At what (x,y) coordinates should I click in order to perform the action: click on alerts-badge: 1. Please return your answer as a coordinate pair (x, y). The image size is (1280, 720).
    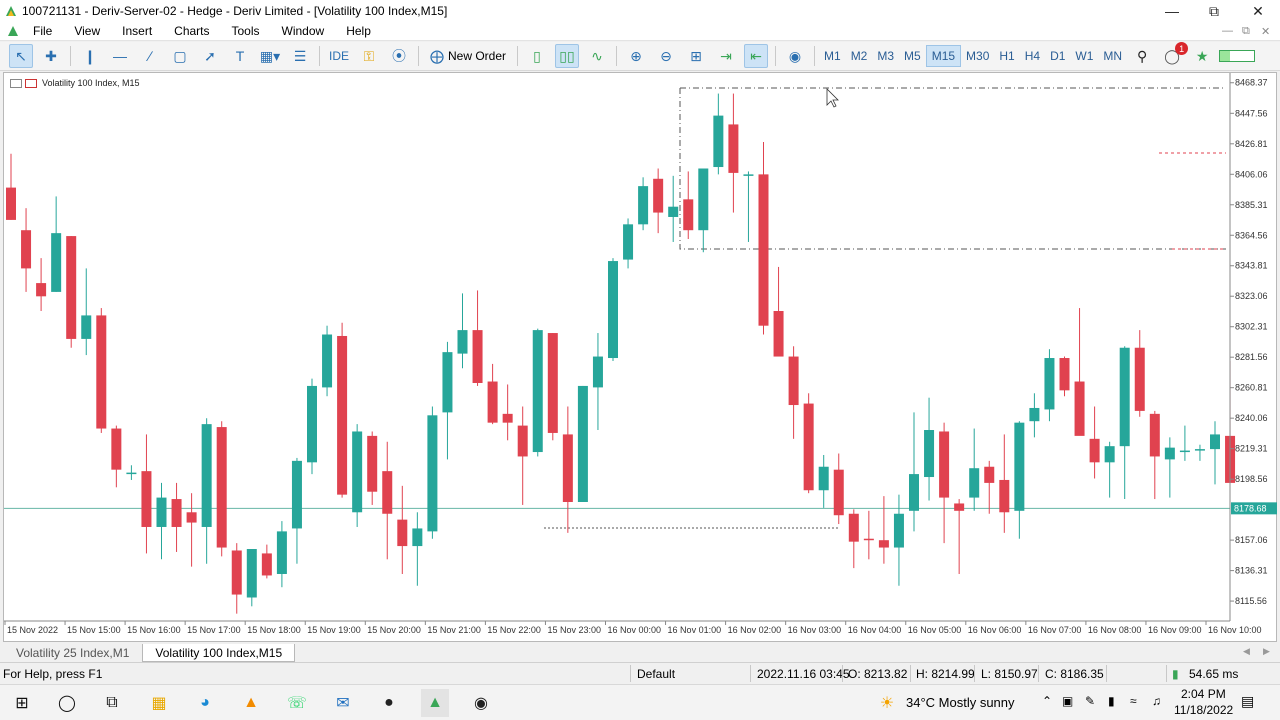
    Looking at the image, I should click on (1182, 48).